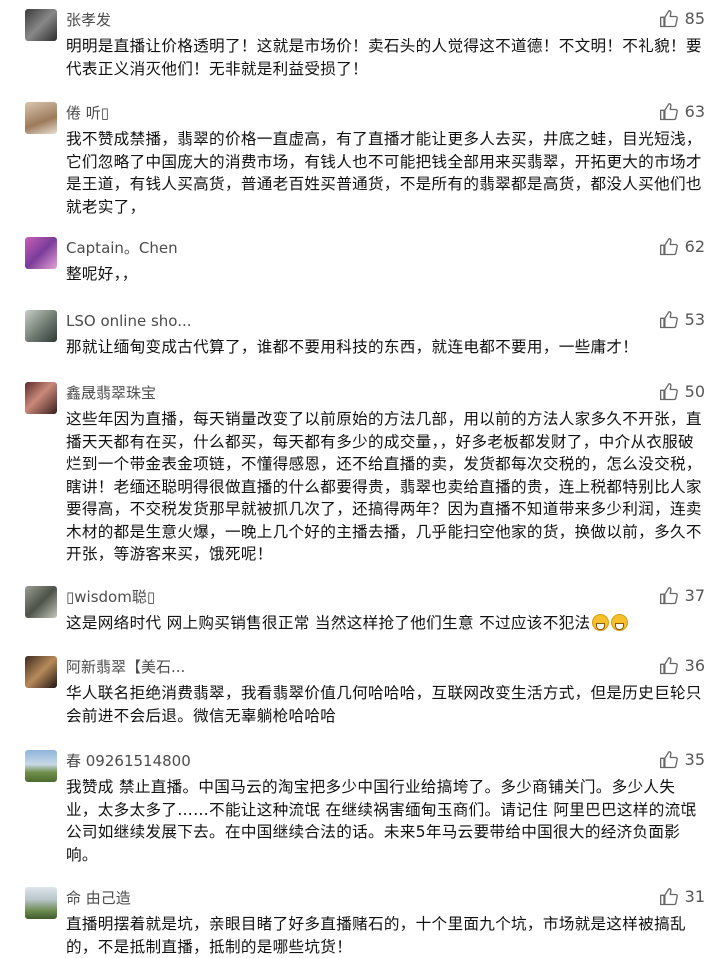 The width and height of the screenshot is (723, 958). What do you see at coordinates (694, 759) in the screenshot?
I see `like-count: 35` at bounding box center [694, 759].